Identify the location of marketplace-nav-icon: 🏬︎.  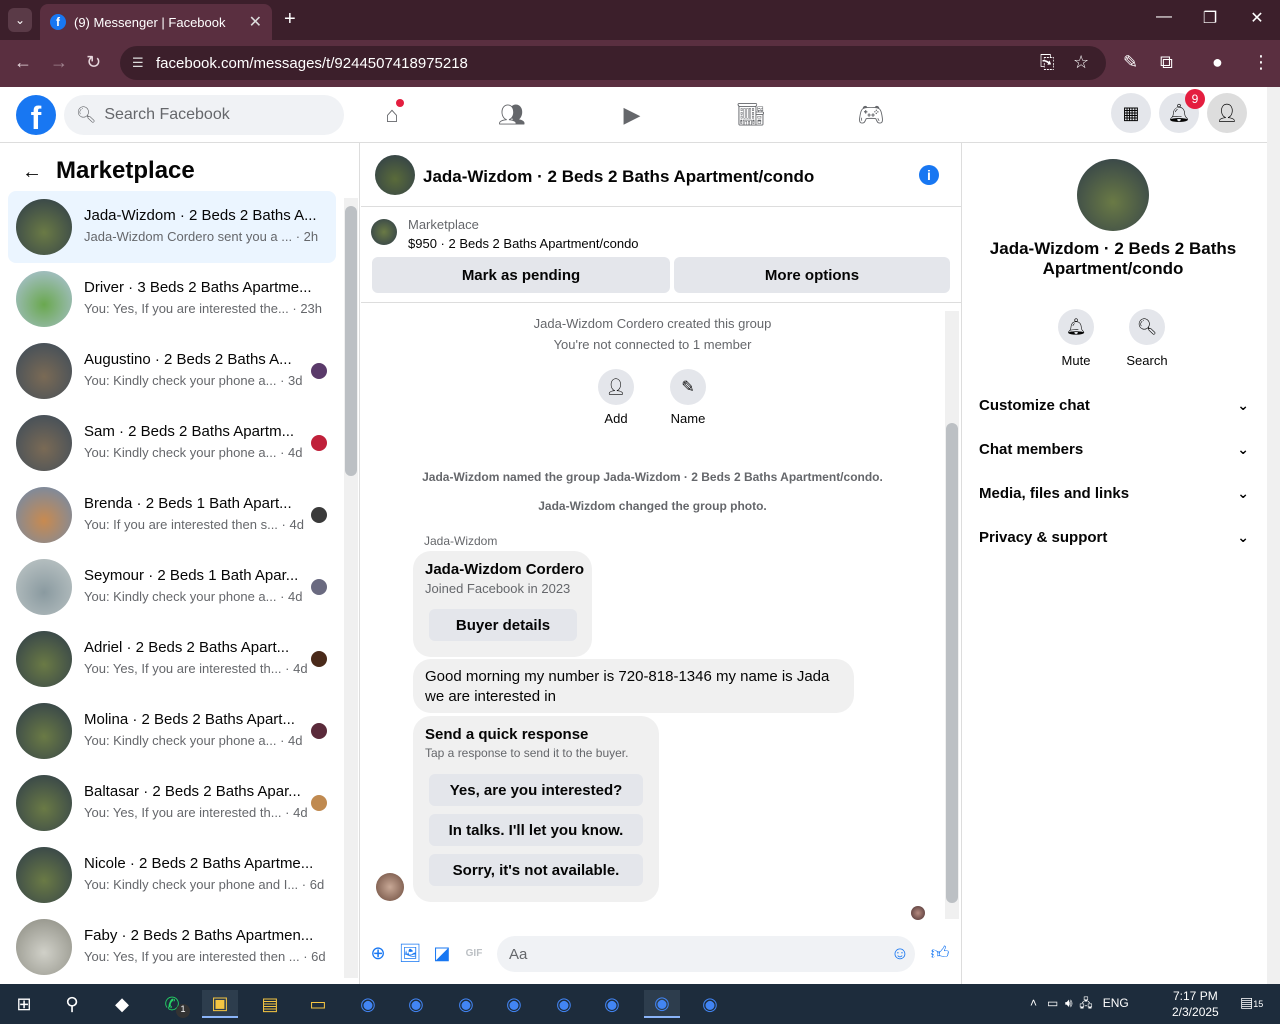
(751, 115).